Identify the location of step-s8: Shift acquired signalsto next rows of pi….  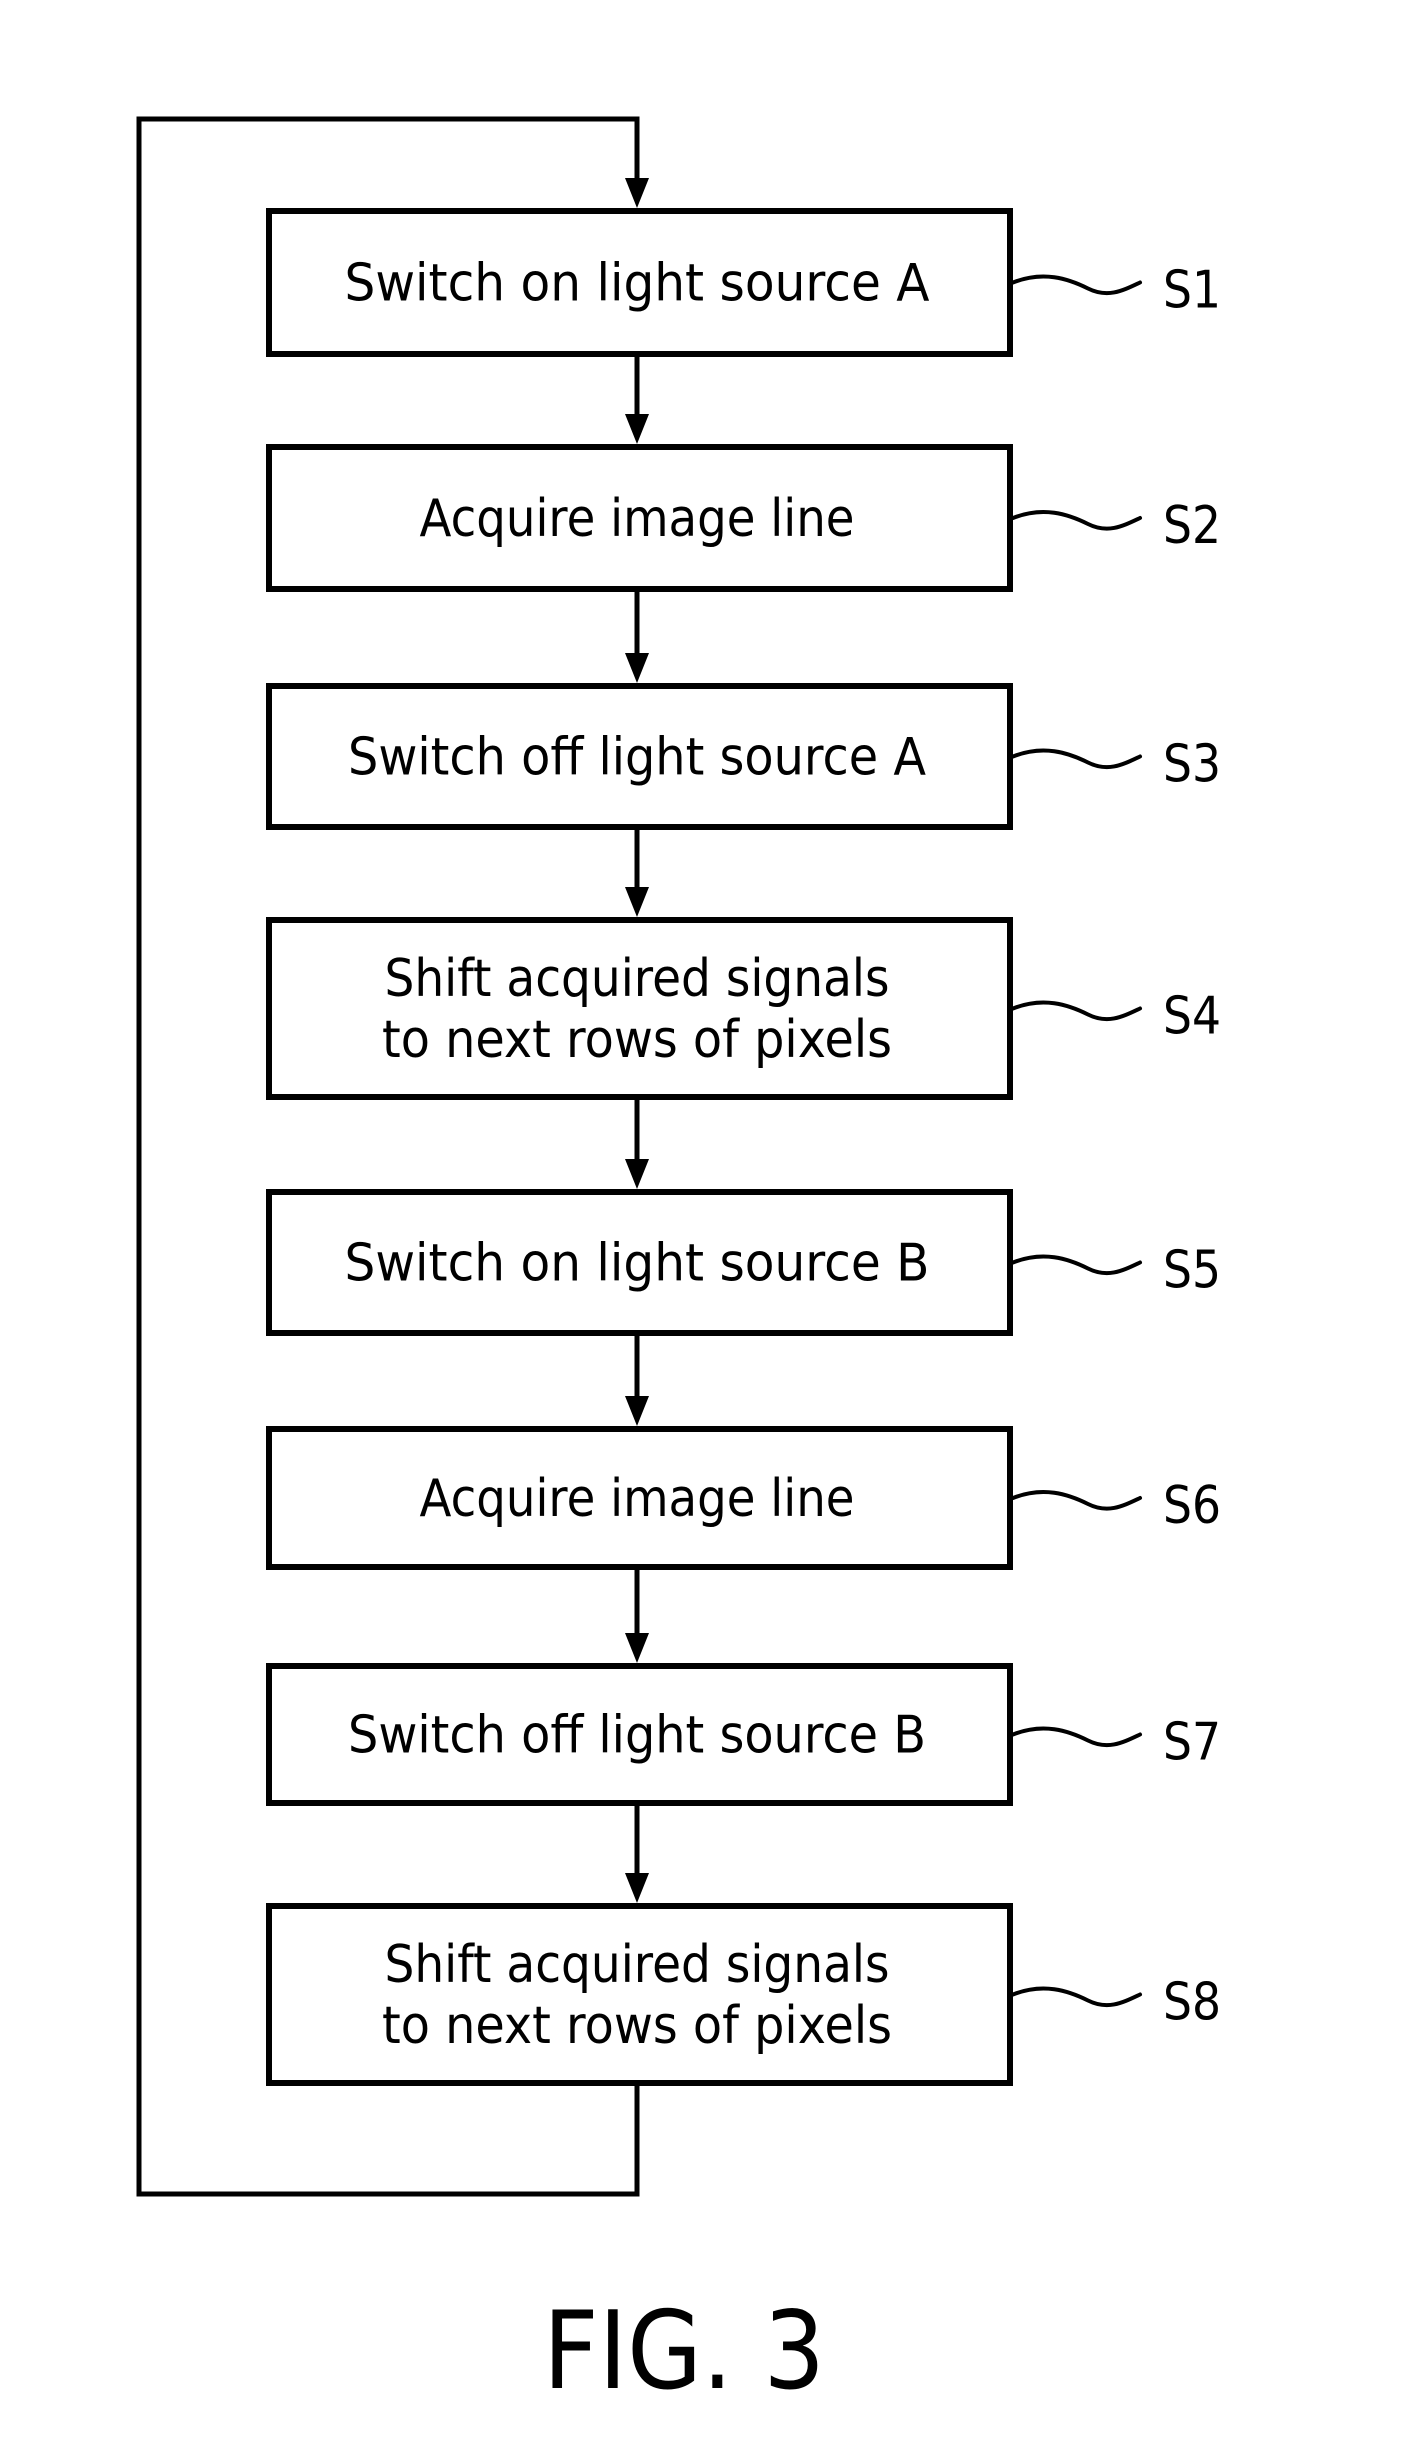
(743, 1994).